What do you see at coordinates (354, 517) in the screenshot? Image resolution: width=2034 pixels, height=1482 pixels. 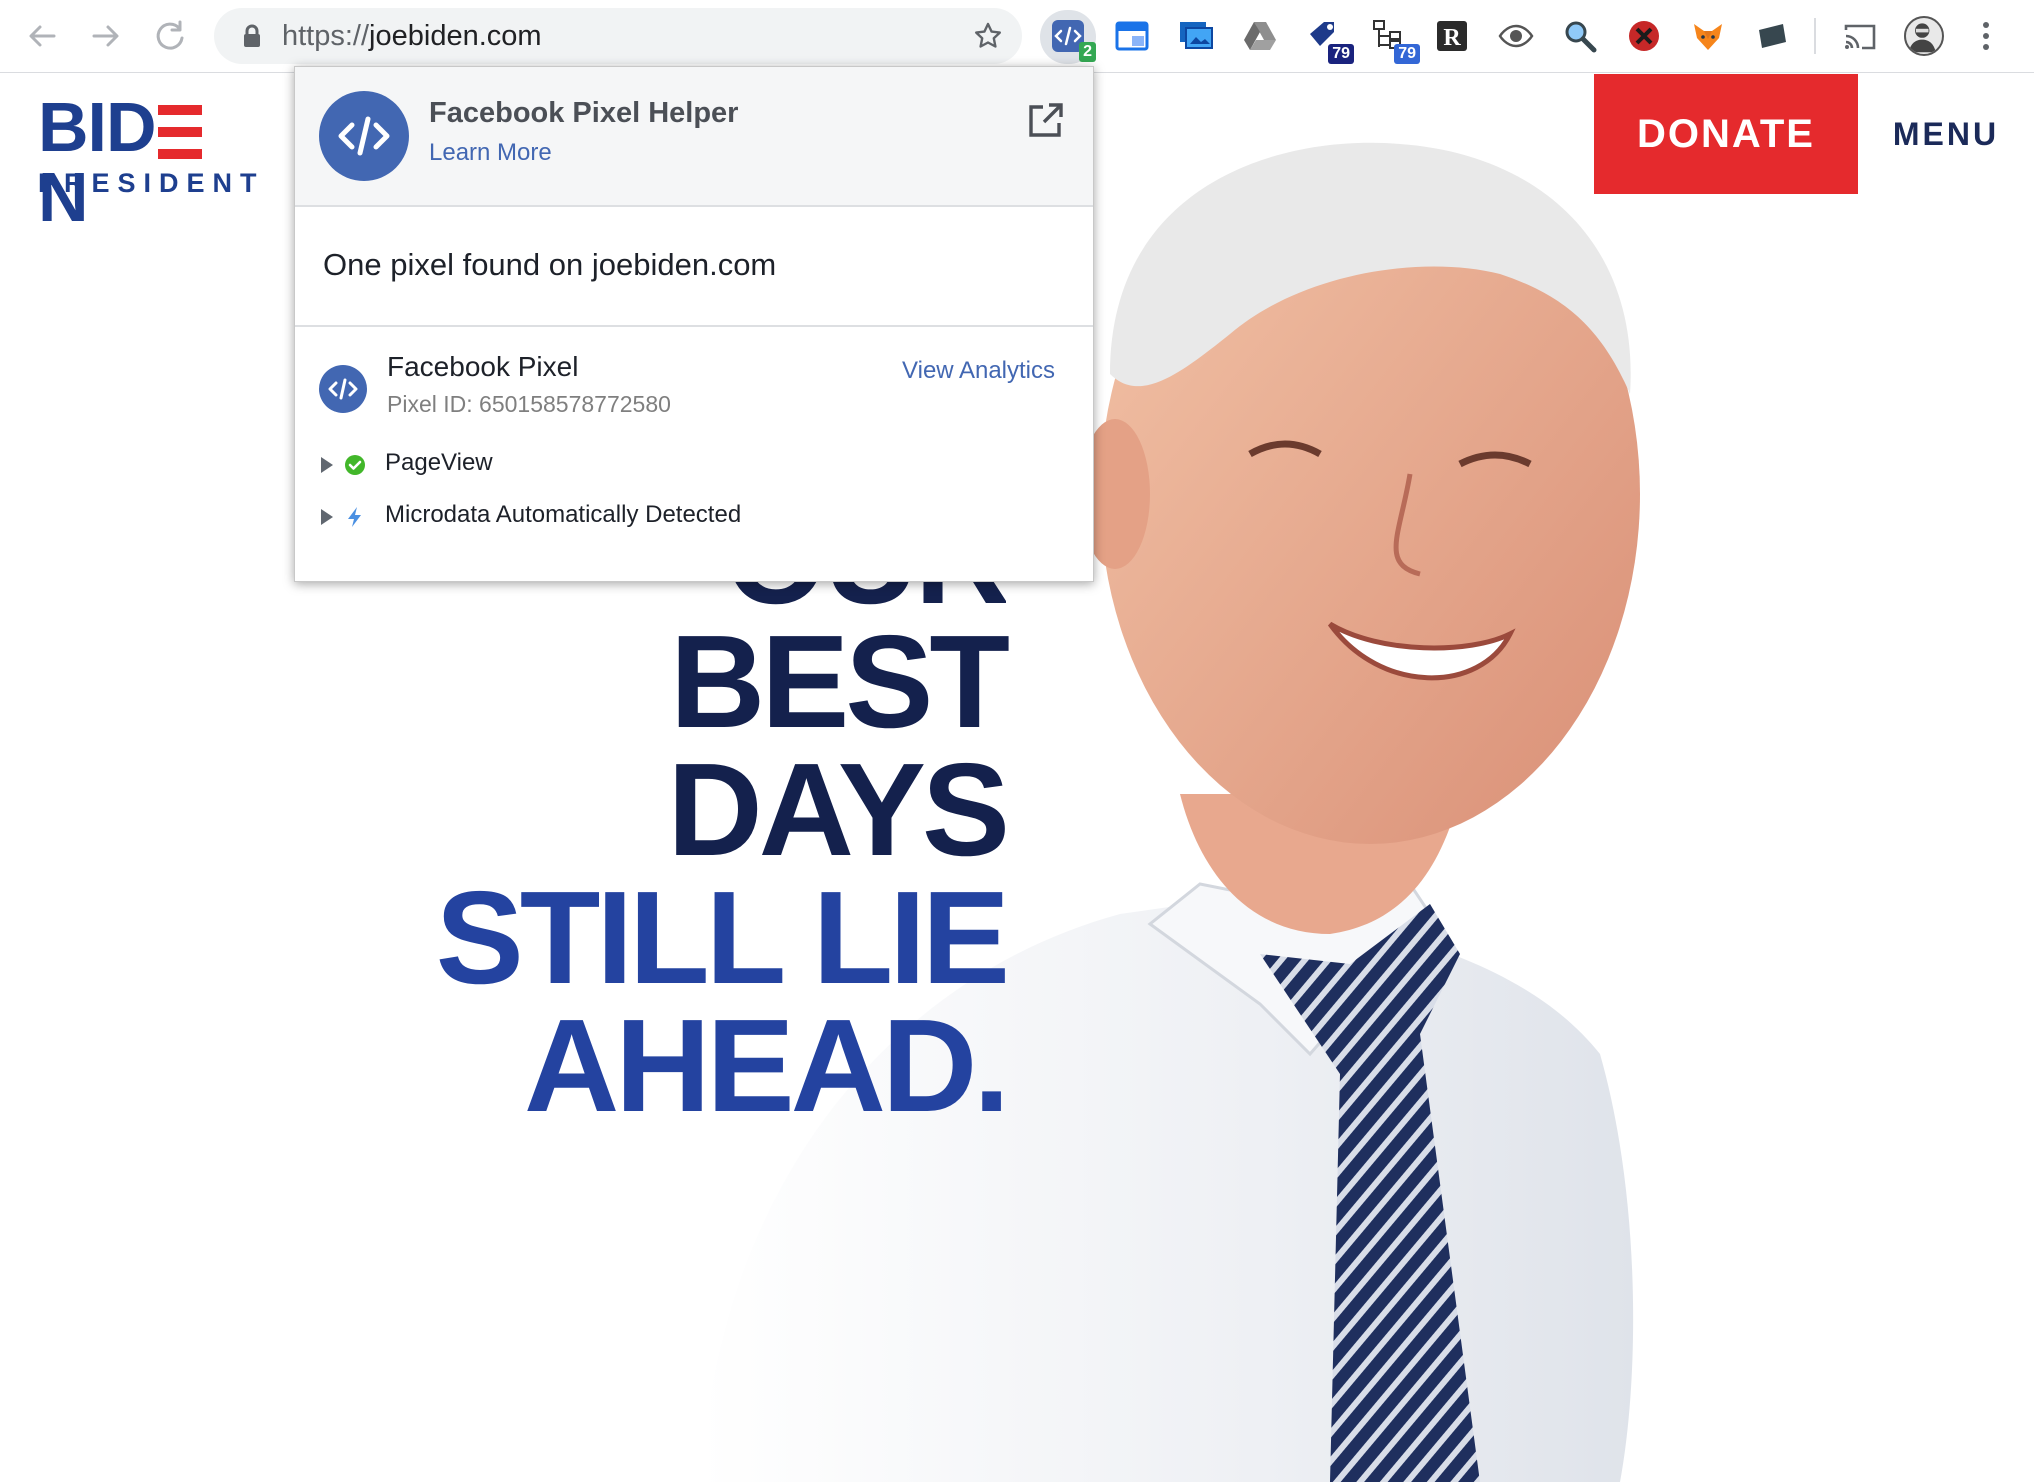 I see `lightning-icon` at bounding box center [354, 517].